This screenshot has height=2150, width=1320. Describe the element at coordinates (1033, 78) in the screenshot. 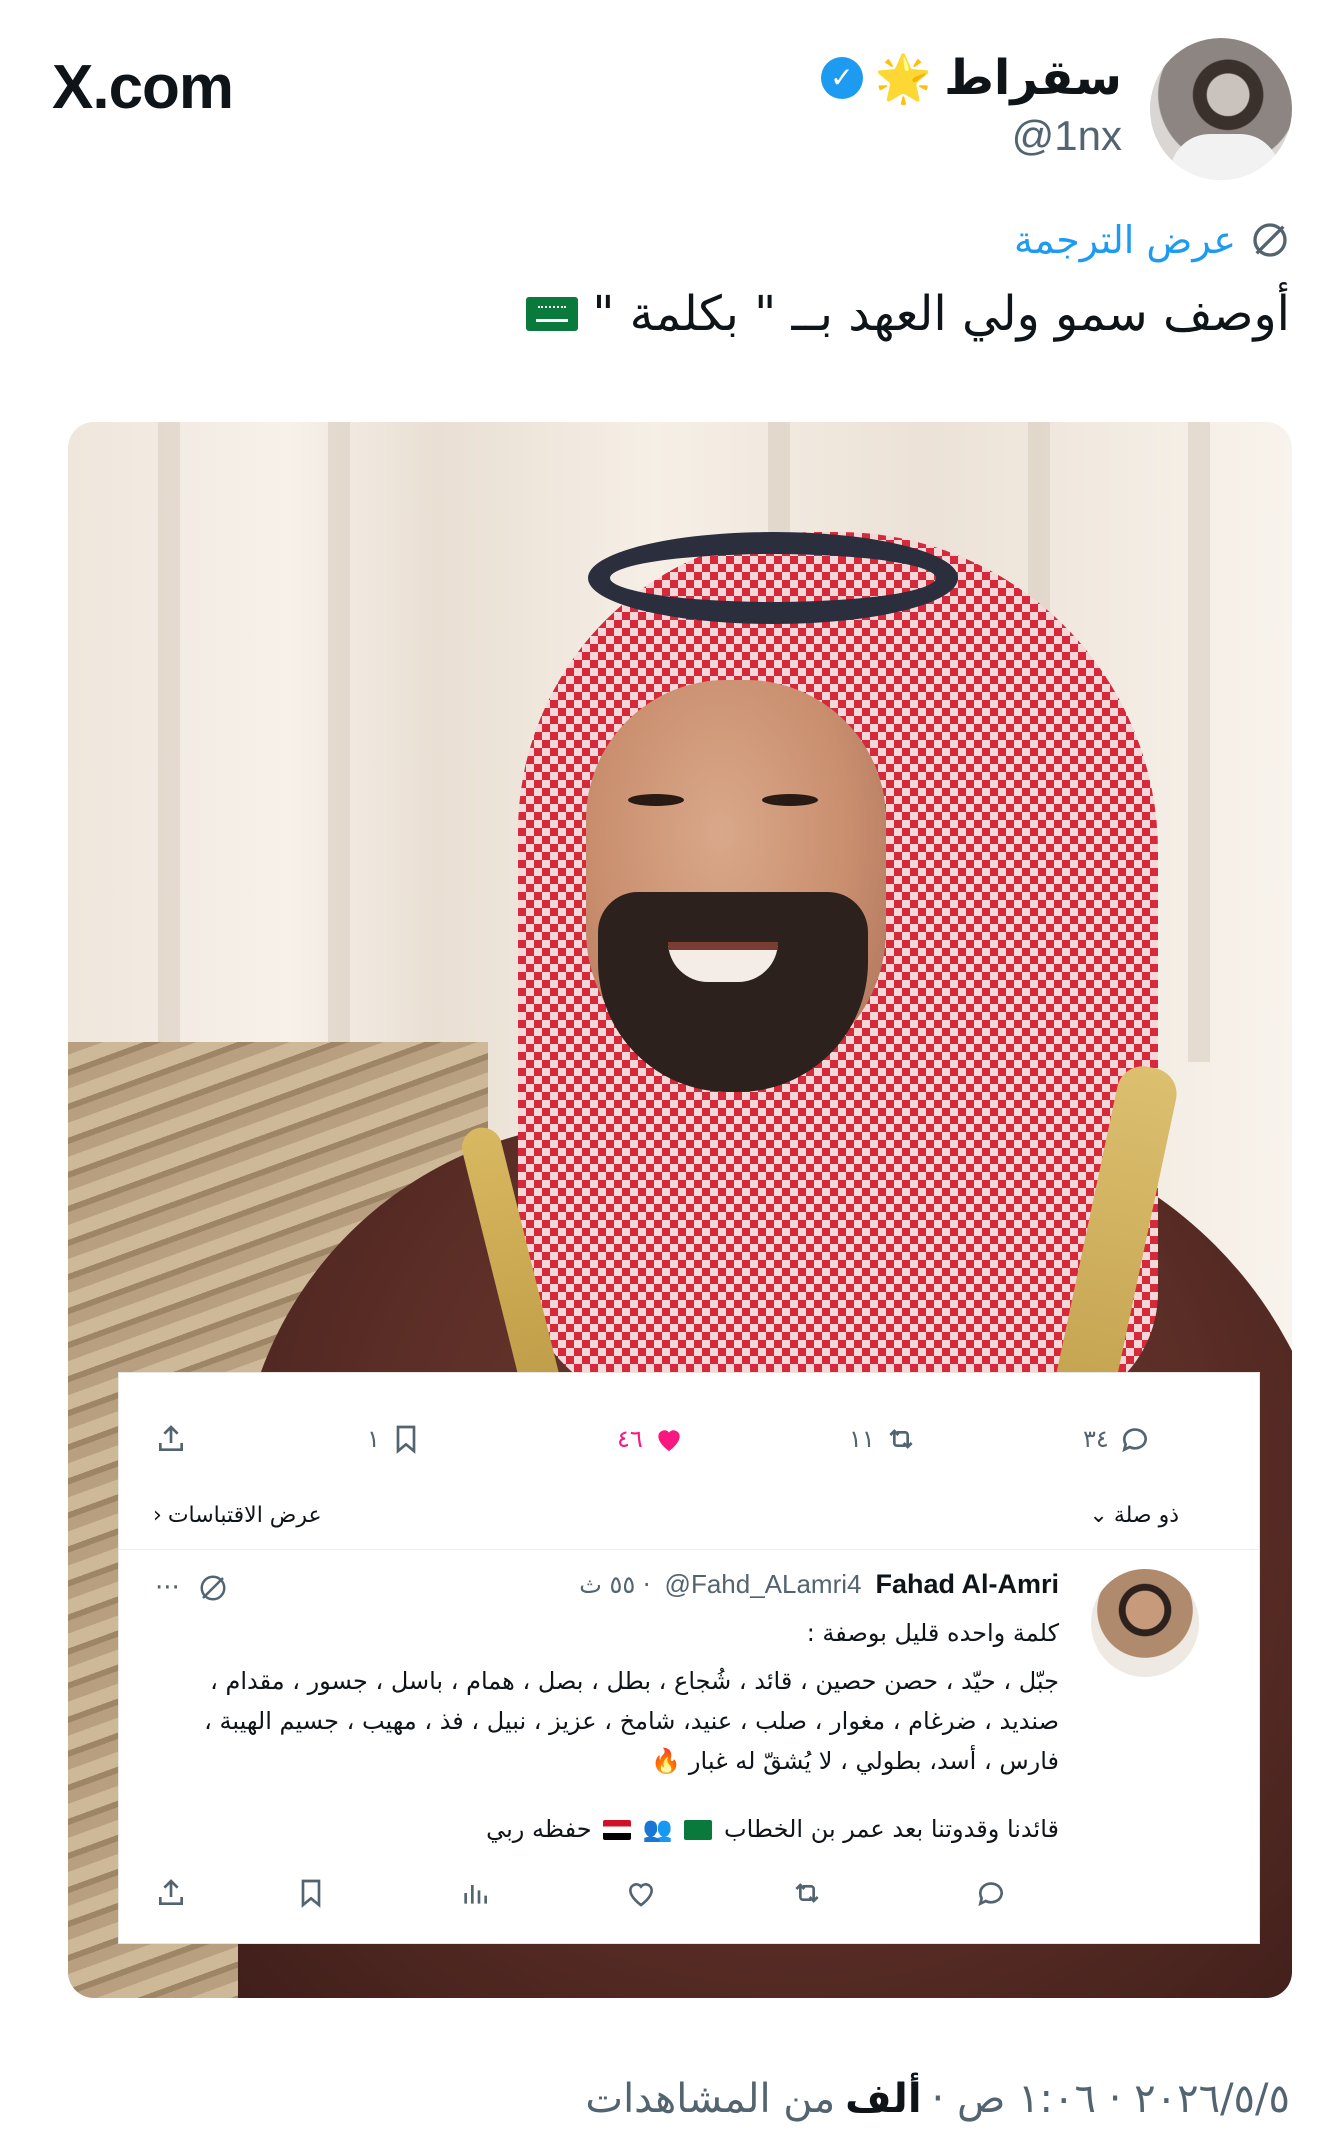

I see `author-display-name: سقراط` at that location.